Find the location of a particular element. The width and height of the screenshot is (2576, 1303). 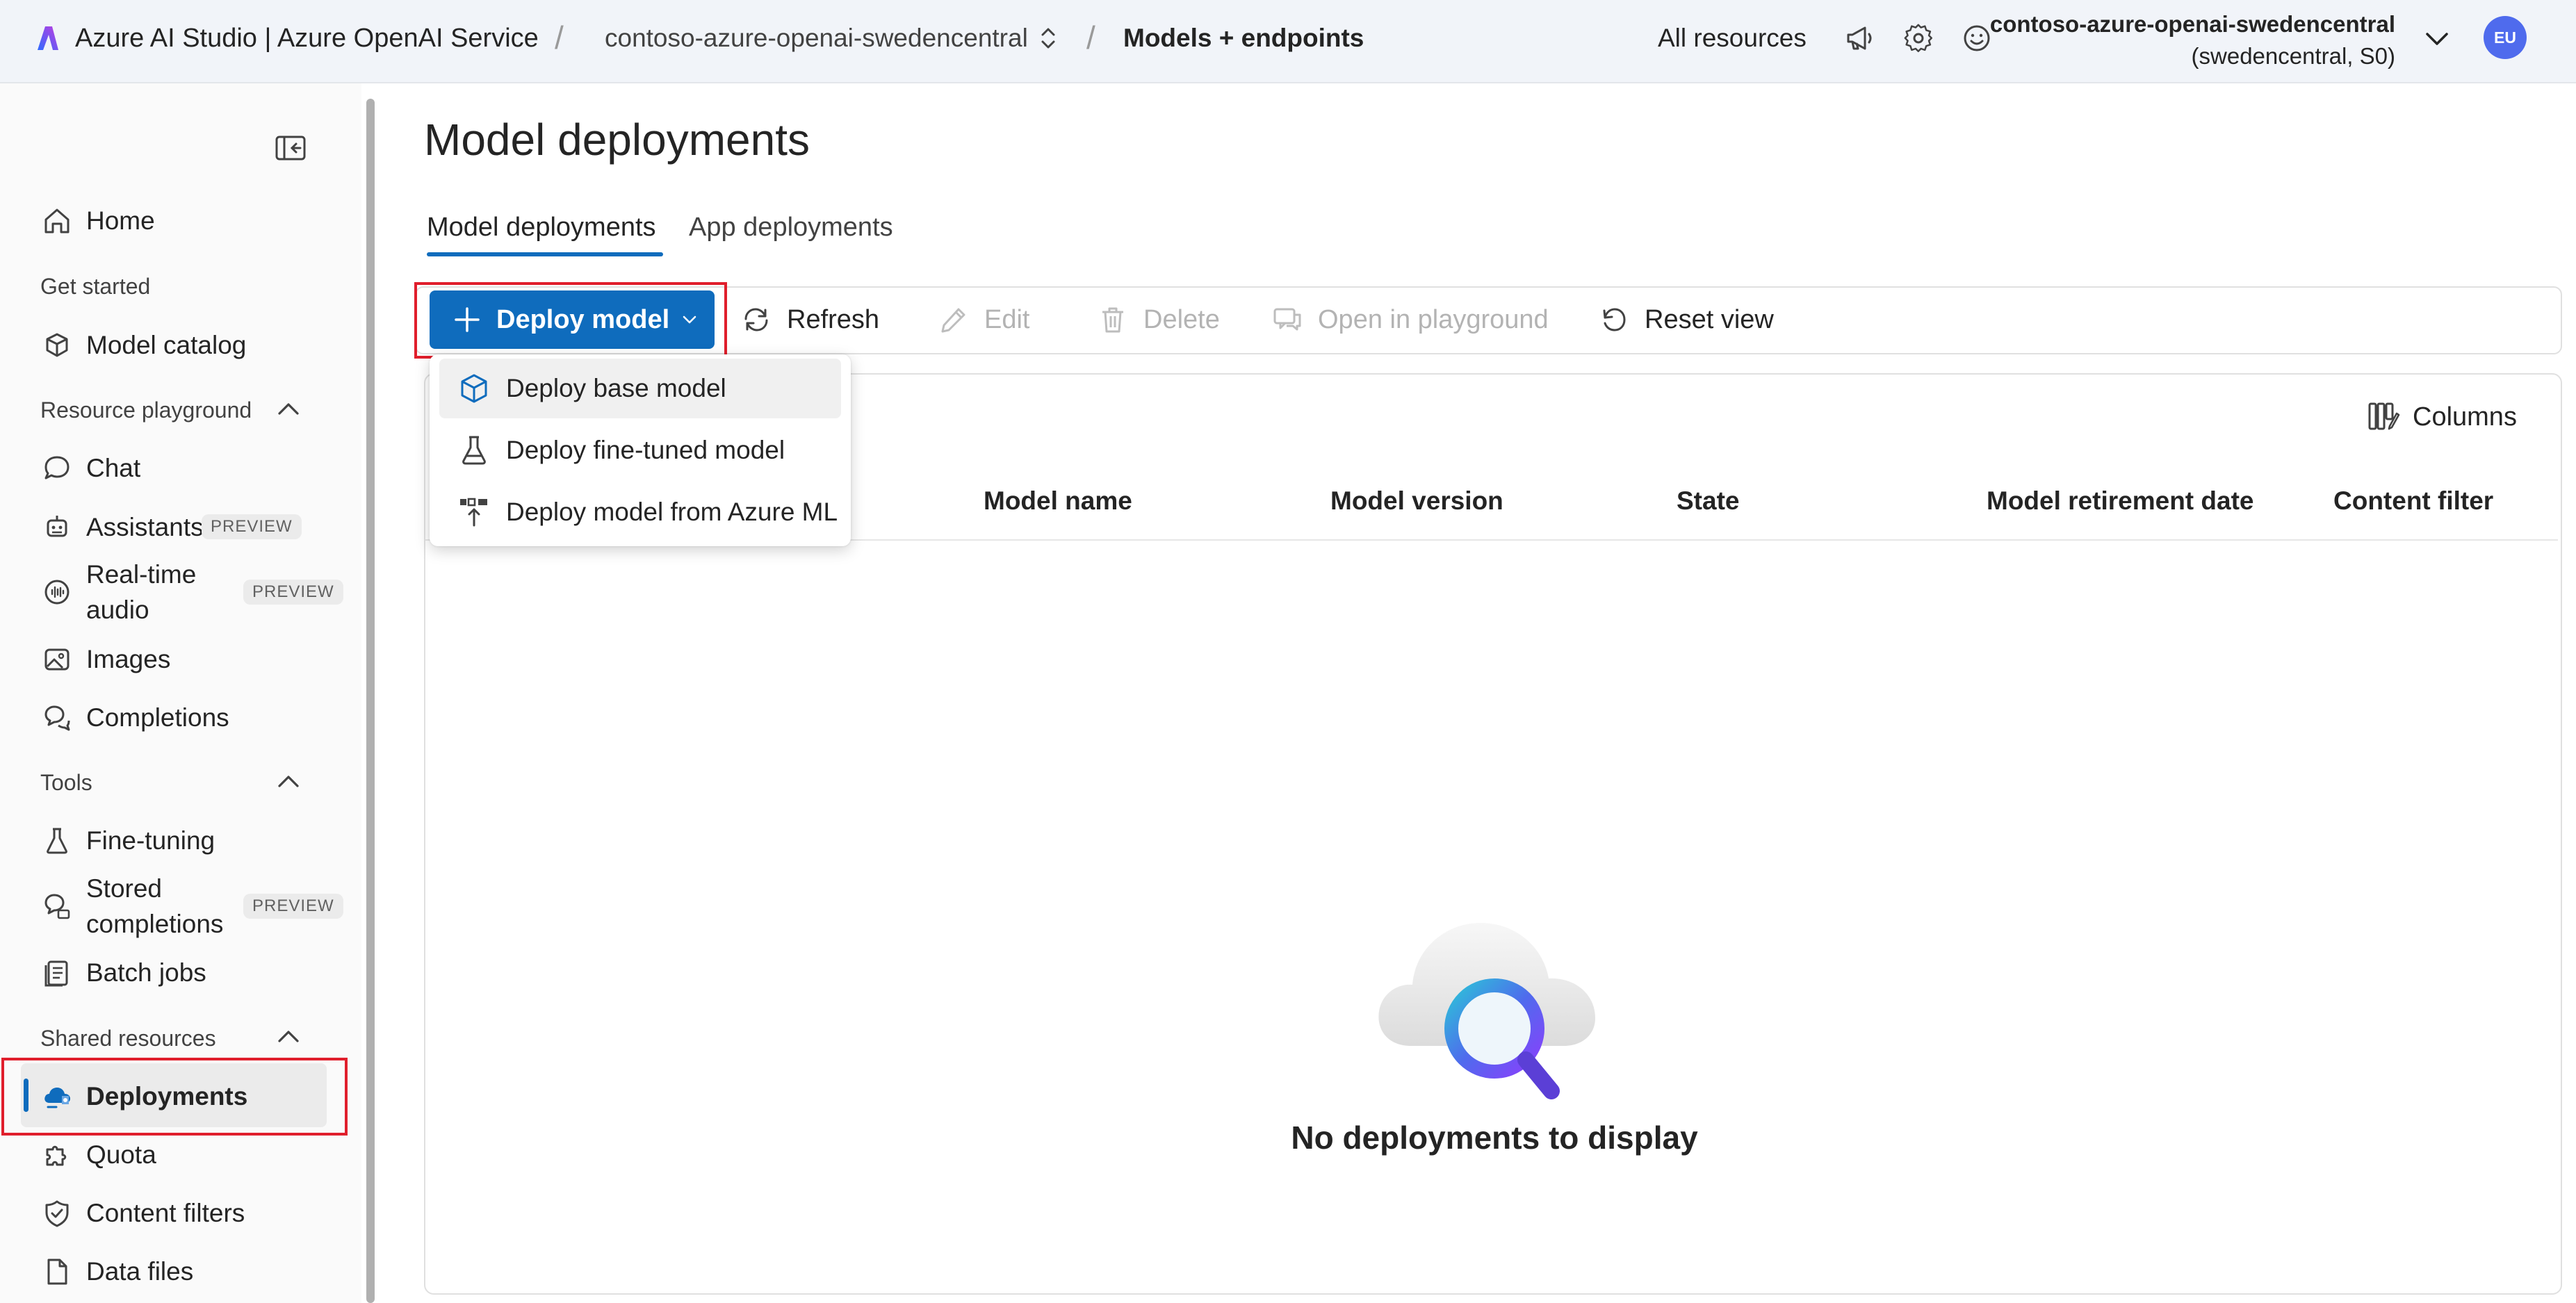

reset-view-label: Reset view is located at coordinates (1709, 319).